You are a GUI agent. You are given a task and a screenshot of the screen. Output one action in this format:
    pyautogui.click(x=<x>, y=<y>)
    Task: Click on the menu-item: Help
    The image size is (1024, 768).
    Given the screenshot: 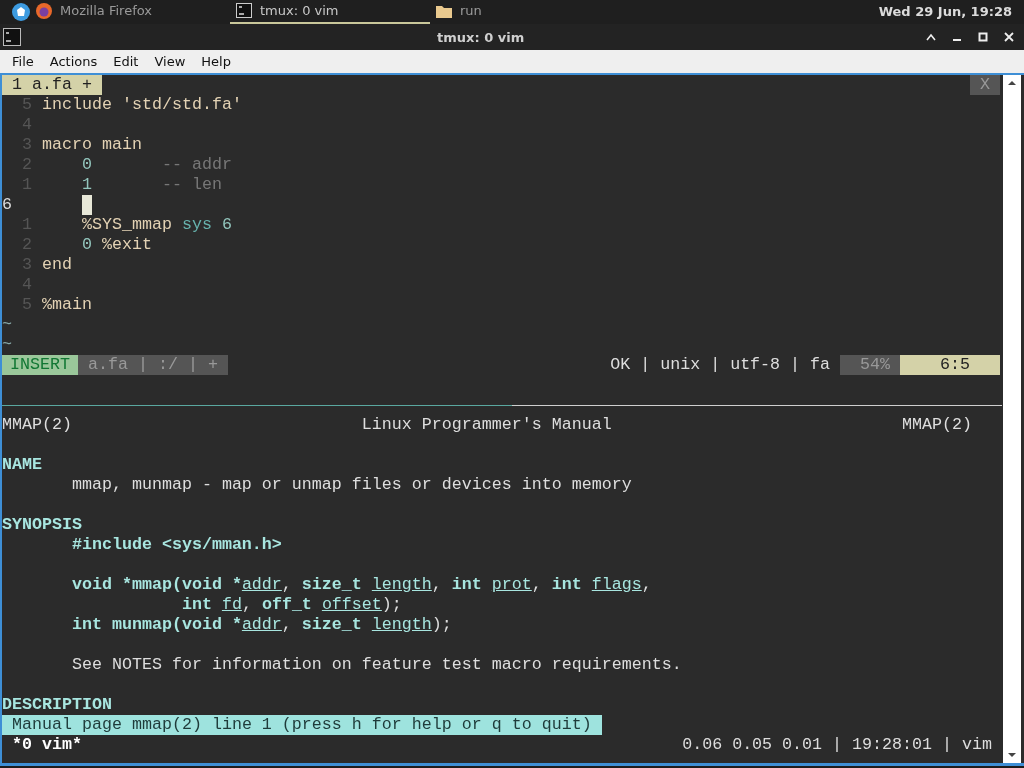 What is the action you would take?
    pyautogui.click(x=216, y=61)
    